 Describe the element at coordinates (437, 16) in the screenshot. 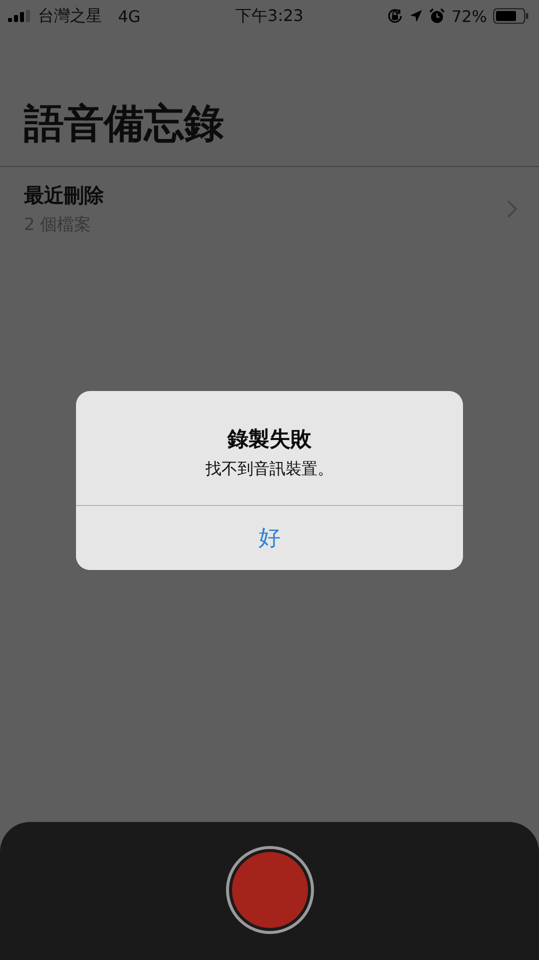

I see `alarm-clock-icon` at that location.